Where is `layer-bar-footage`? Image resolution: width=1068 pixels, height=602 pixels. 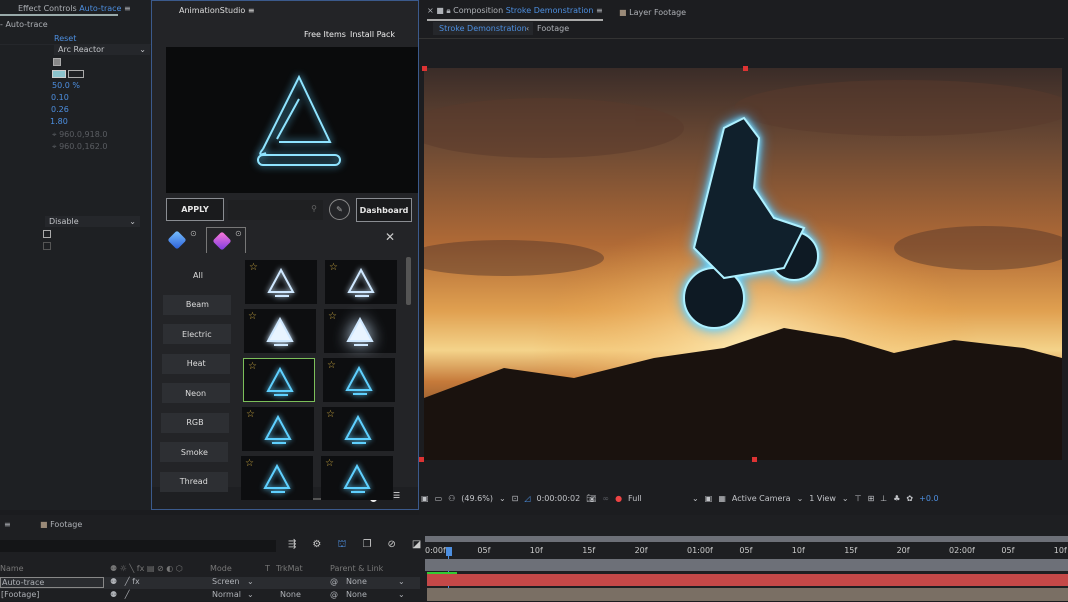
layer-bar-footage is located at coordinates (747, 594).